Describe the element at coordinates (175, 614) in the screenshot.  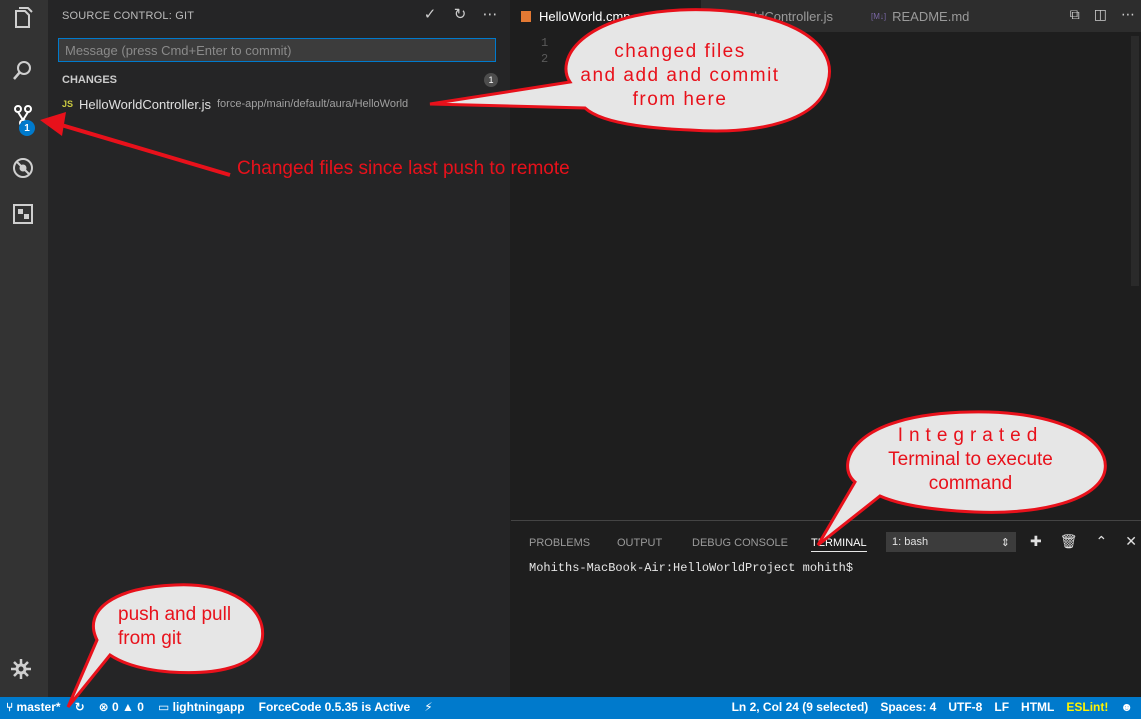
I see `callout-line: push and pull` at that location.